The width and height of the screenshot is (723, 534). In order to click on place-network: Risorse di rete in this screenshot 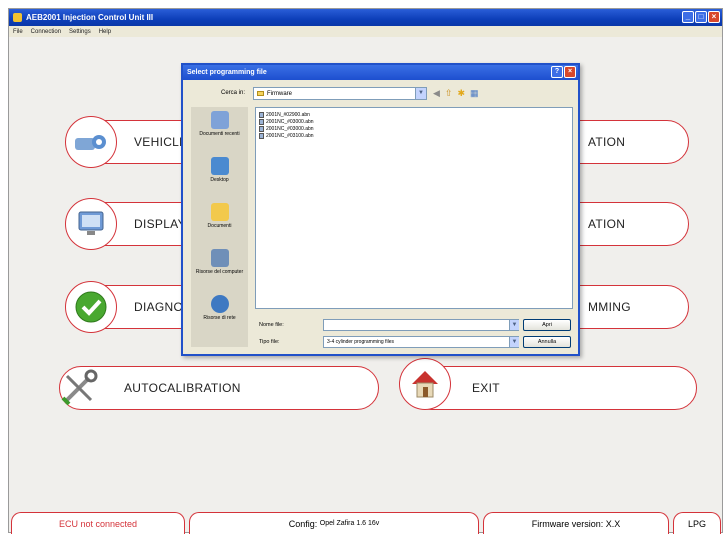, I will do `click(219, 314)`.